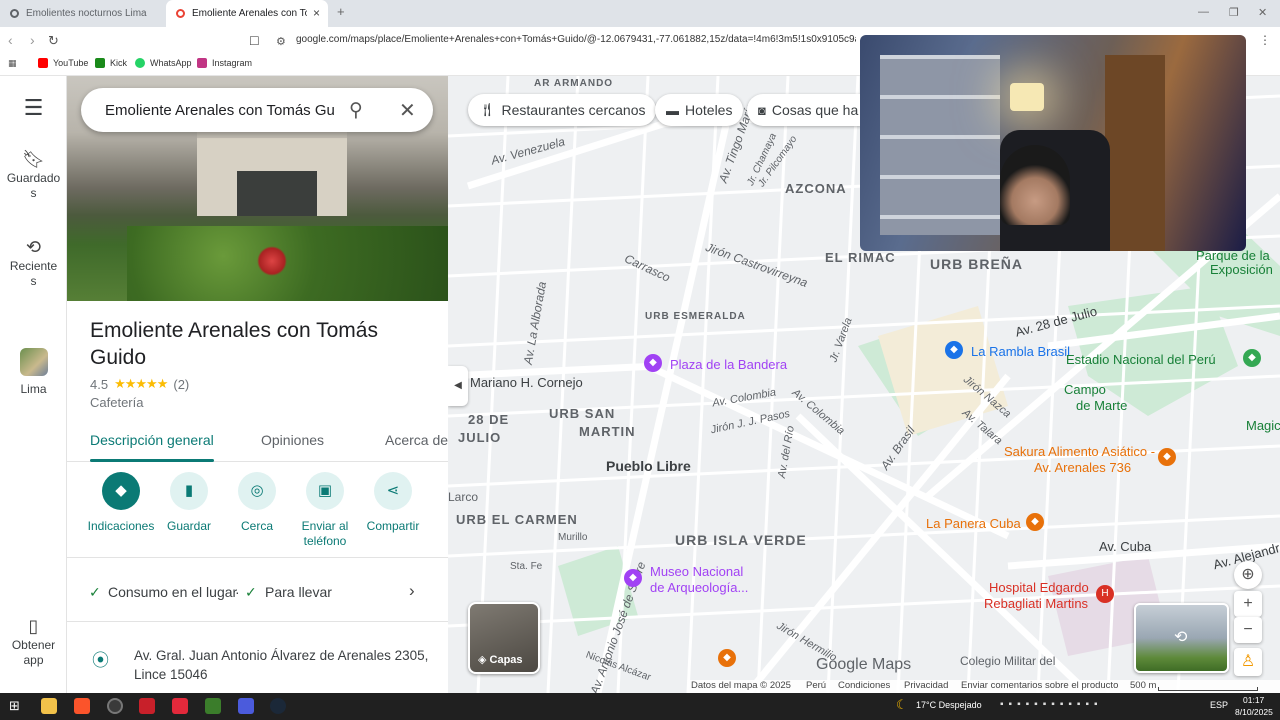  What do you see at coordinates (926, 685) in the screenshot?
I see `privacy-link: Privacidad` at bounding box center [926, 685].